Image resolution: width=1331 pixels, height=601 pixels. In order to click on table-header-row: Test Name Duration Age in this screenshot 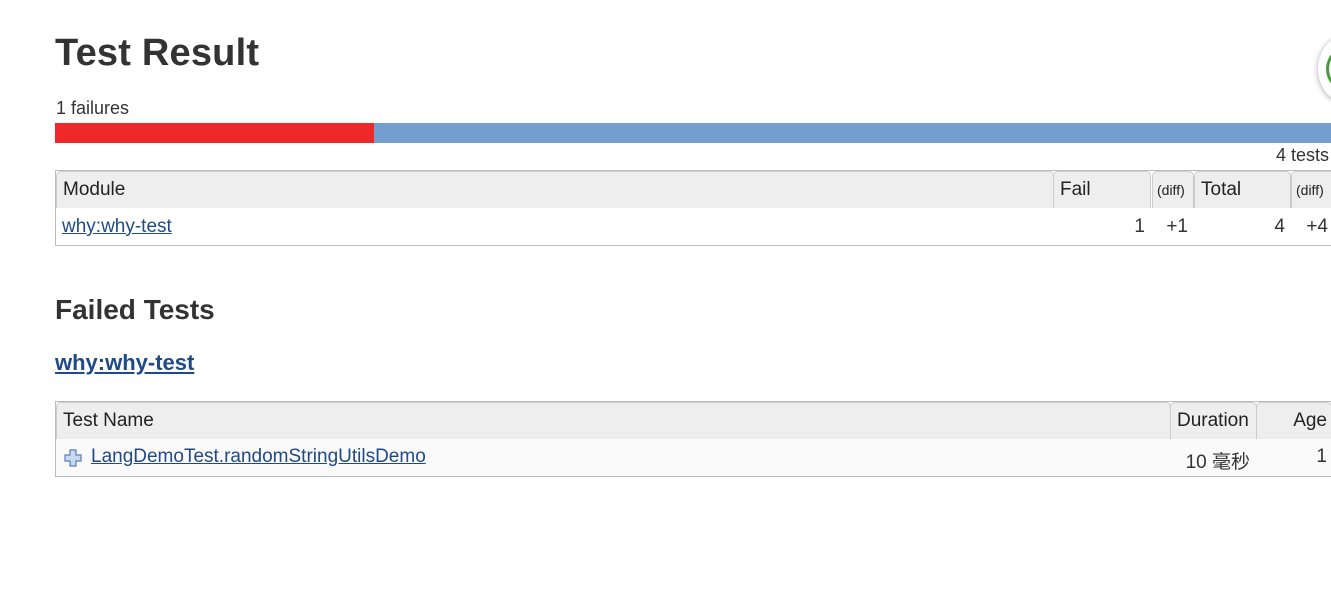, I will do `click(693, 420)`.